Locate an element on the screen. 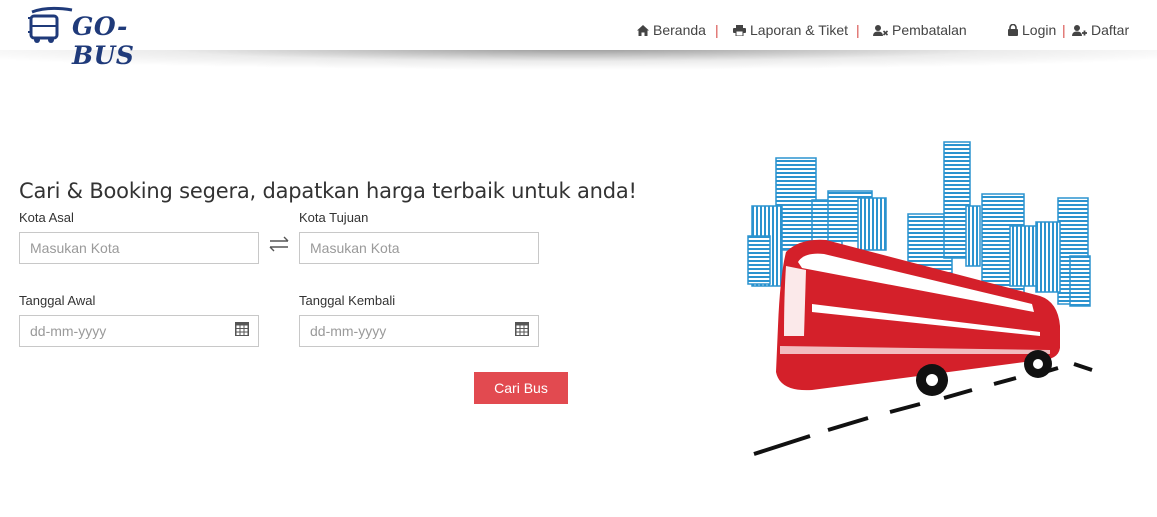 The height and width of the screenshot is (517, 1157). return-date-input is located at coordinates (419, 331).